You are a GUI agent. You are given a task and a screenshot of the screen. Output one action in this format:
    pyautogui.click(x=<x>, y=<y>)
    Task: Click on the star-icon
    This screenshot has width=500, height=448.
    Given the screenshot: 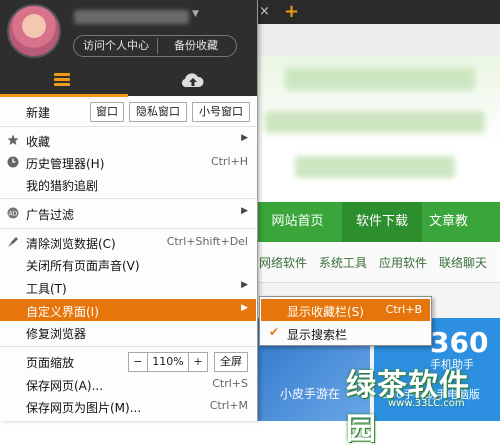 What is the action you would take?
    pyautogui.click(x=13, y=139)
    